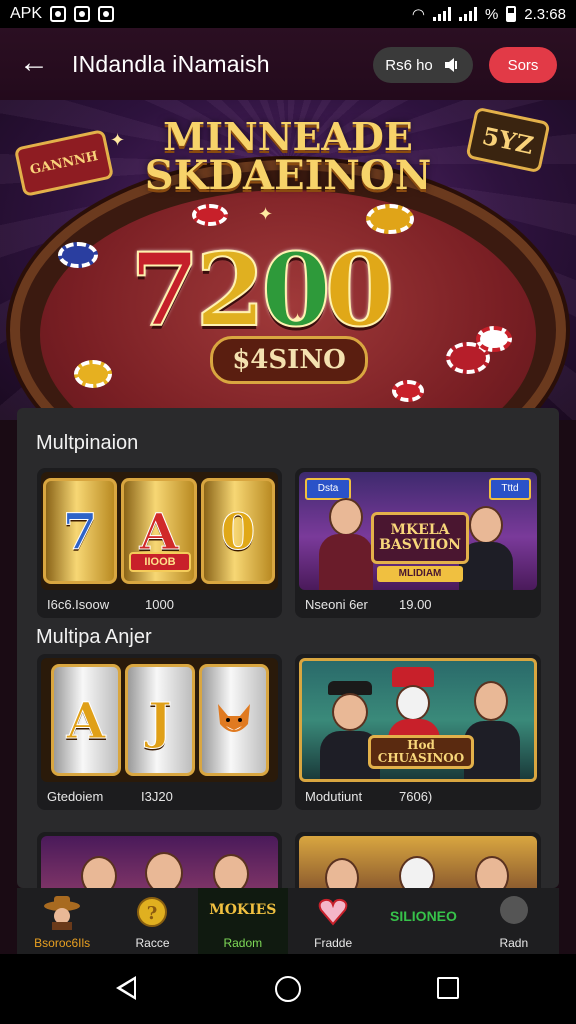  What do you see at coordinates (231, 290) in the screenshot?
I see `jackpot-digit: 2` at bounding box center [231, 290].